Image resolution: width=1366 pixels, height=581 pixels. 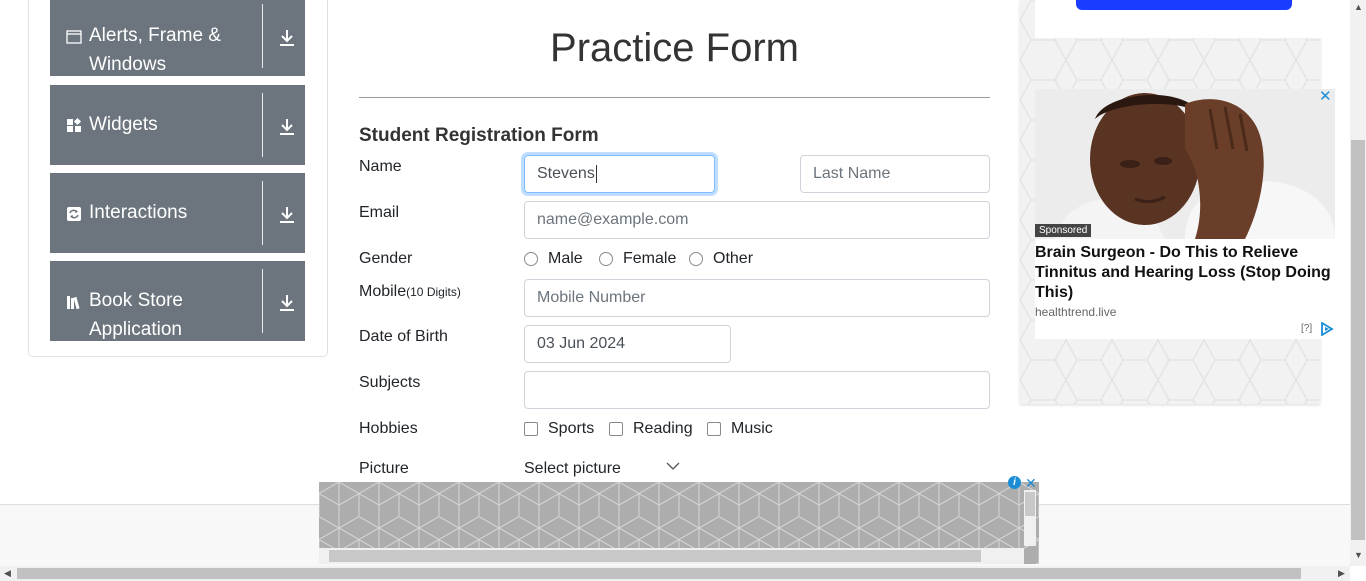 I want to click on interactions-icon, so click(x=74, y=214).